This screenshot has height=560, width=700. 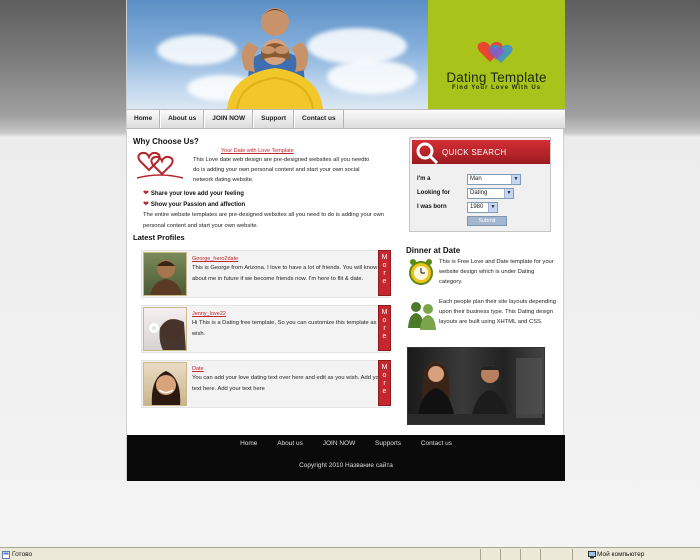 I want to click on zone-text: Мой компьютер, so click(x=621, y=554).